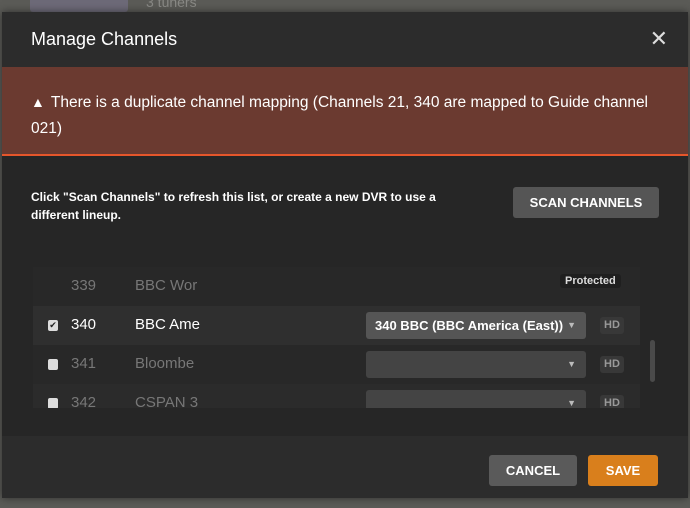 The width and height of the screenshot is (690, 508). What do you see at coordinates (84, 363) in the screenshot?
I see `channel-number: 341` at bounding box center [84, 363].